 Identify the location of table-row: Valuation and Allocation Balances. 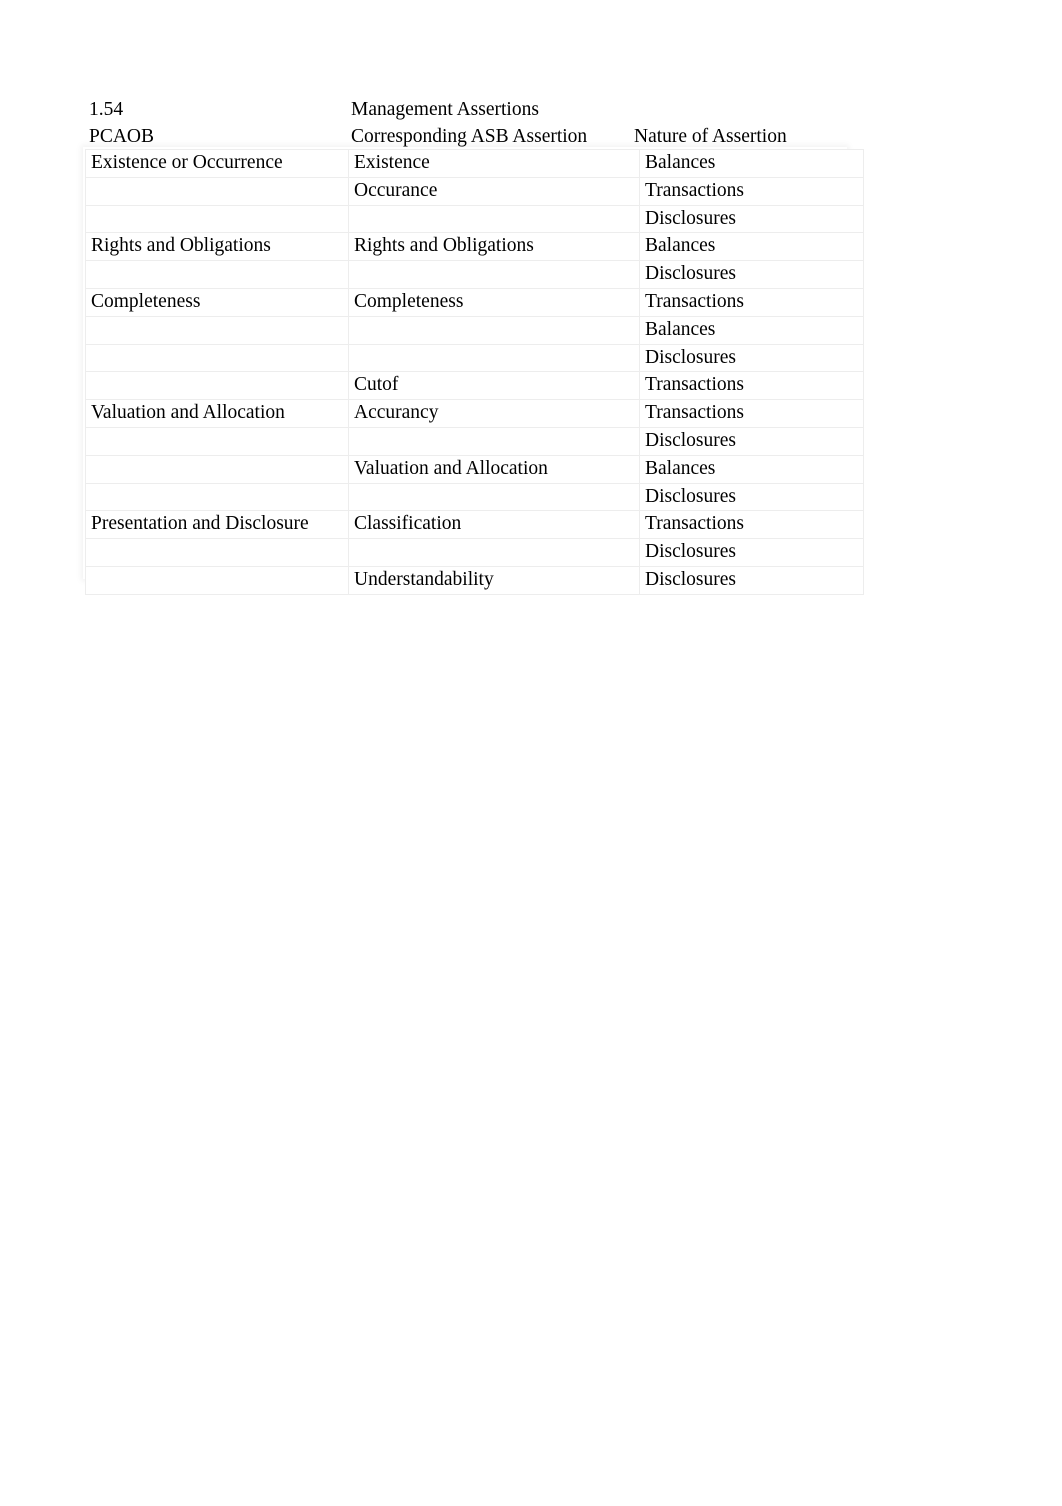
(474, 469).